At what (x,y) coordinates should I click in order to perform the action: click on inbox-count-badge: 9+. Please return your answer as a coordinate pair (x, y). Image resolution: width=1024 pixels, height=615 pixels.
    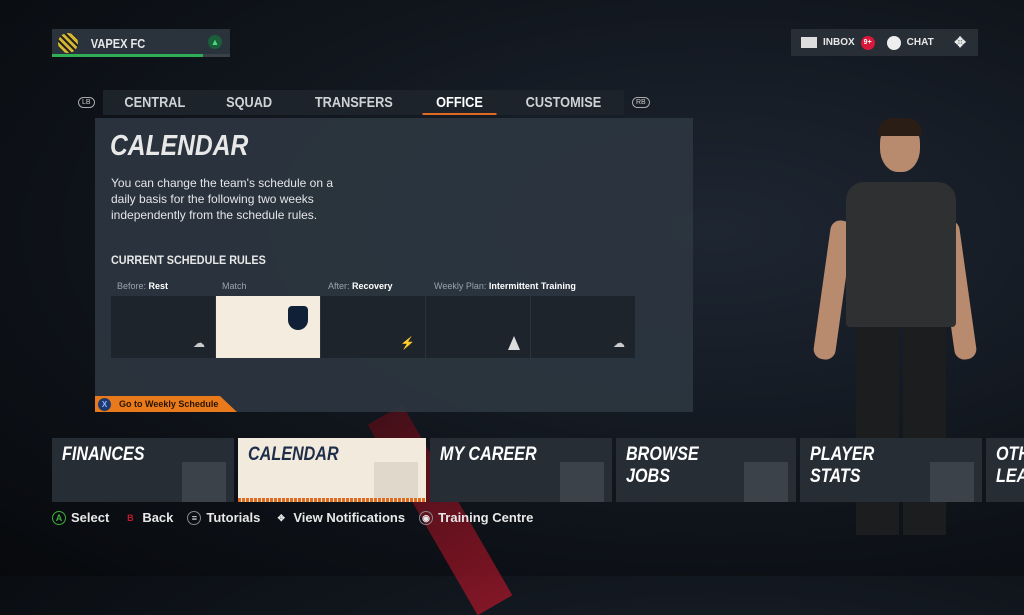
    Looking at the image, I should click on (867, 42).